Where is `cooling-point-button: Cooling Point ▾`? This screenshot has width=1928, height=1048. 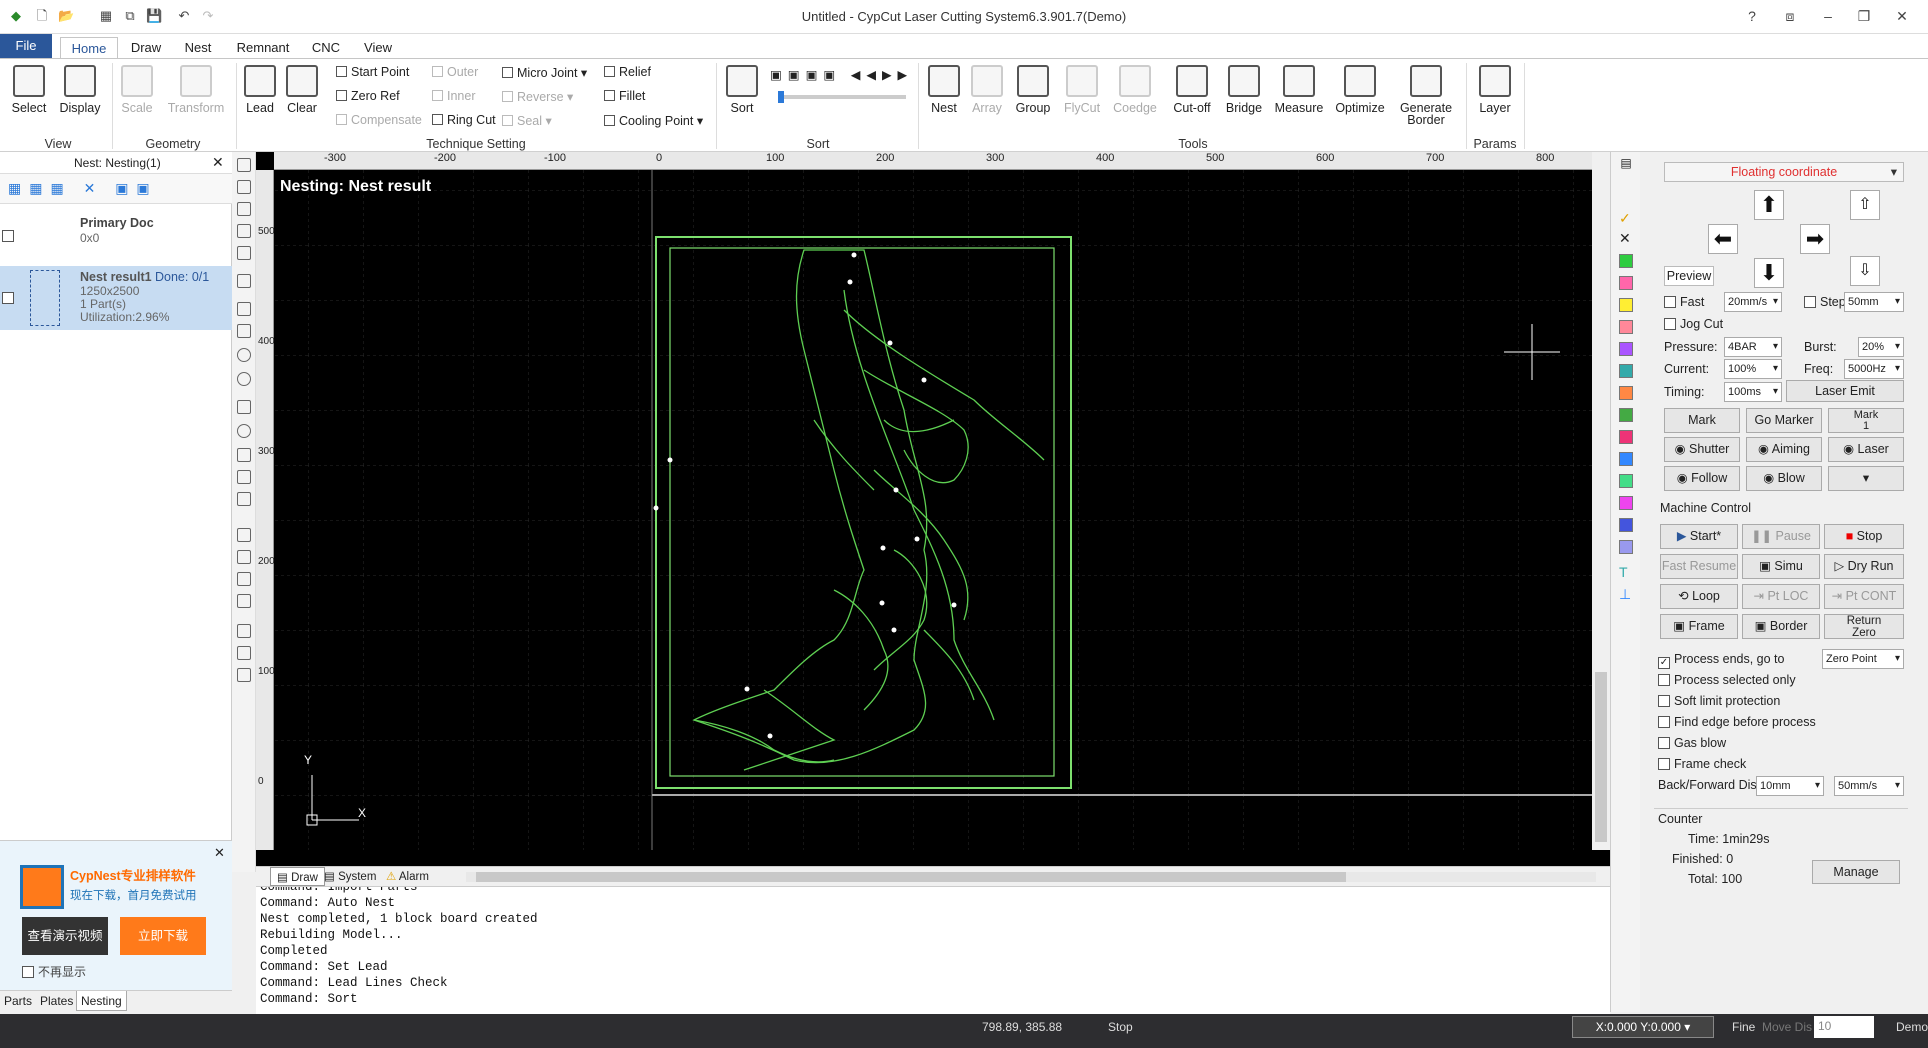 cooling-point-button: Cooling Point ▾ is located at coordinates (653, 120).